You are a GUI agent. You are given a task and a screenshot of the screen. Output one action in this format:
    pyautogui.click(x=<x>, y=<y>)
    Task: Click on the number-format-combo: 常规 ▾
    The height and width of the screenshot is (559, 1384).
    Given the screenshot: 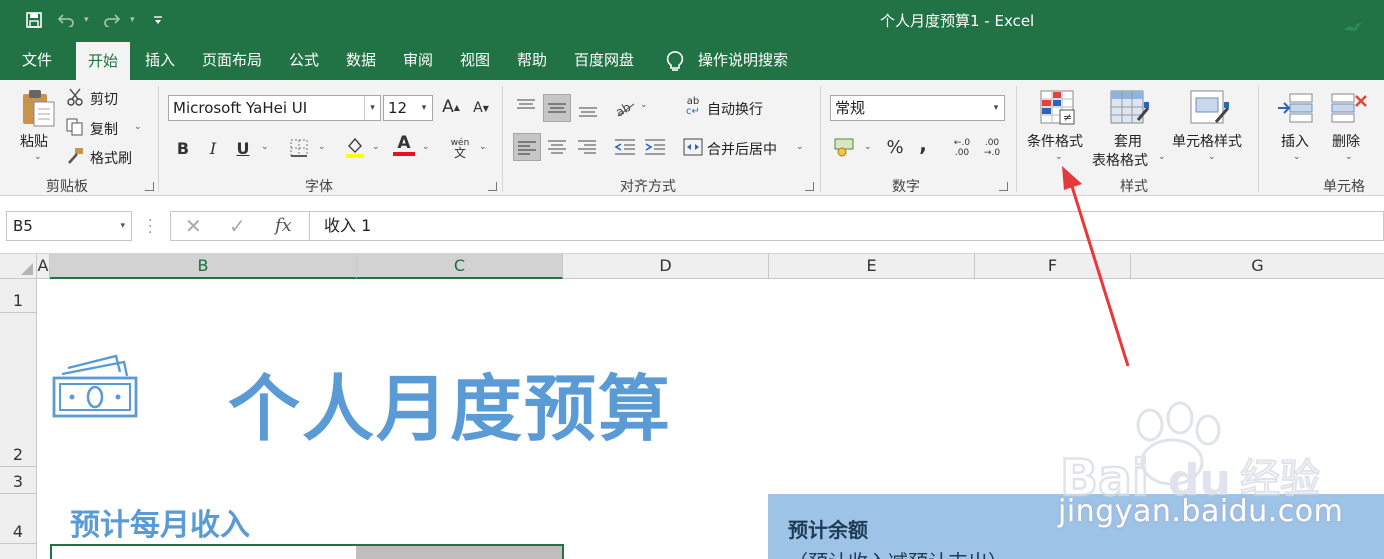 What is the action you would take?
    pyautogui.click(x=917, y=108)
    